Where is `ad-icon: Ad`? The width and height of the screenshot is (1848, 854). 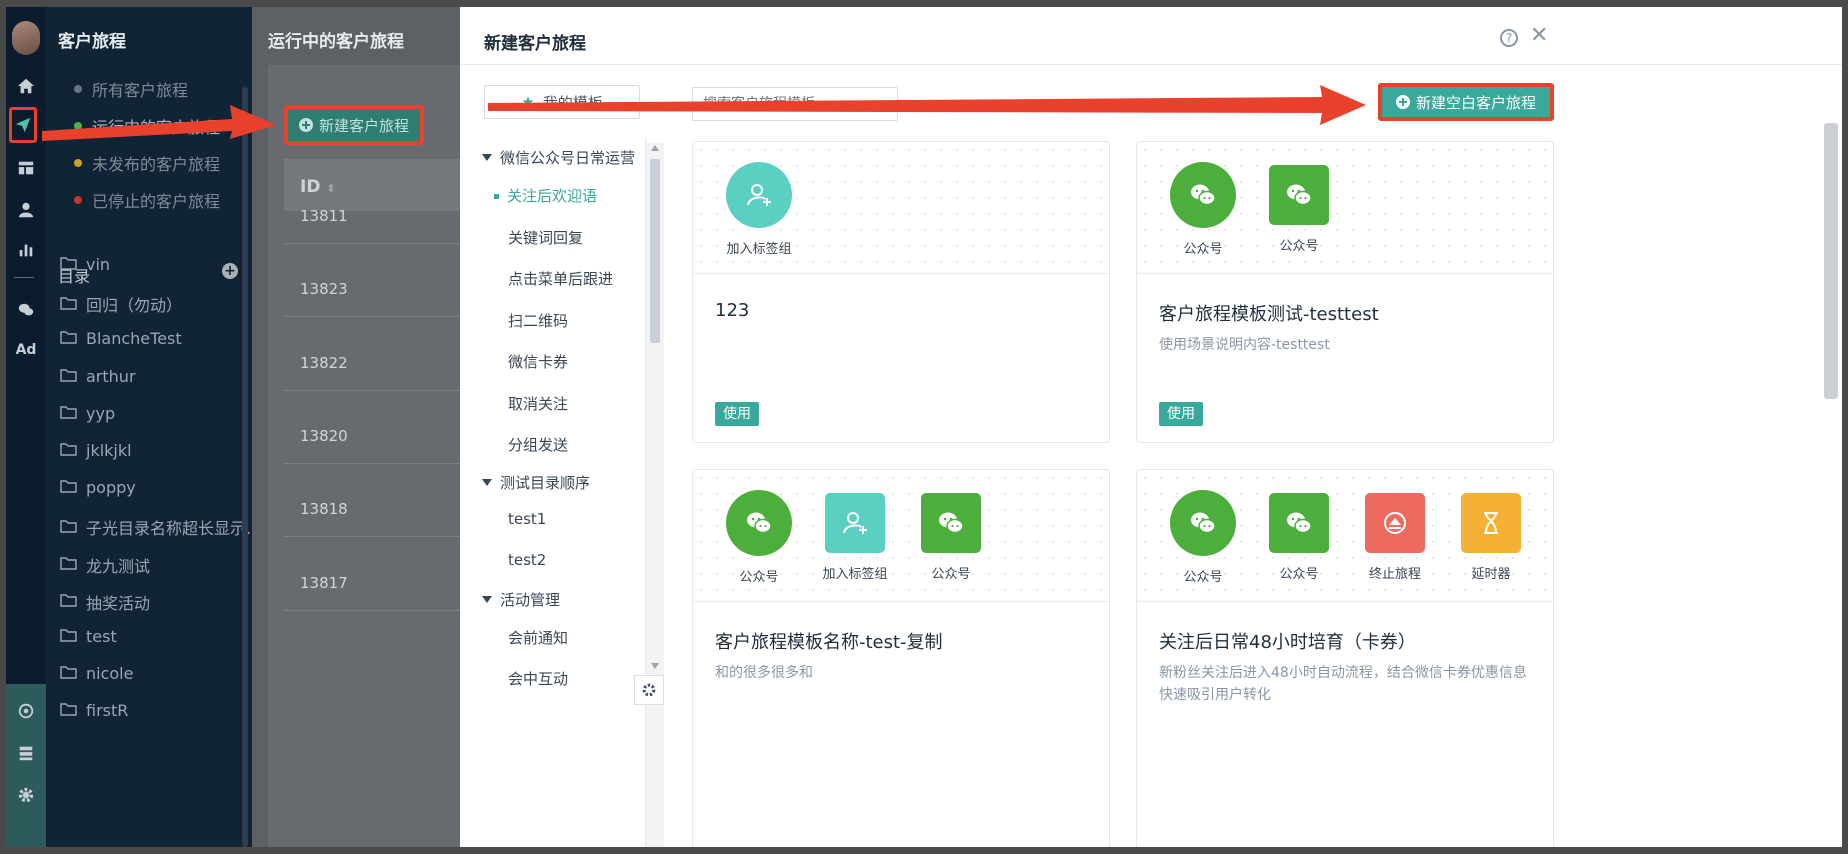
ad-icon: Ad is located at coordinates (26, 350).